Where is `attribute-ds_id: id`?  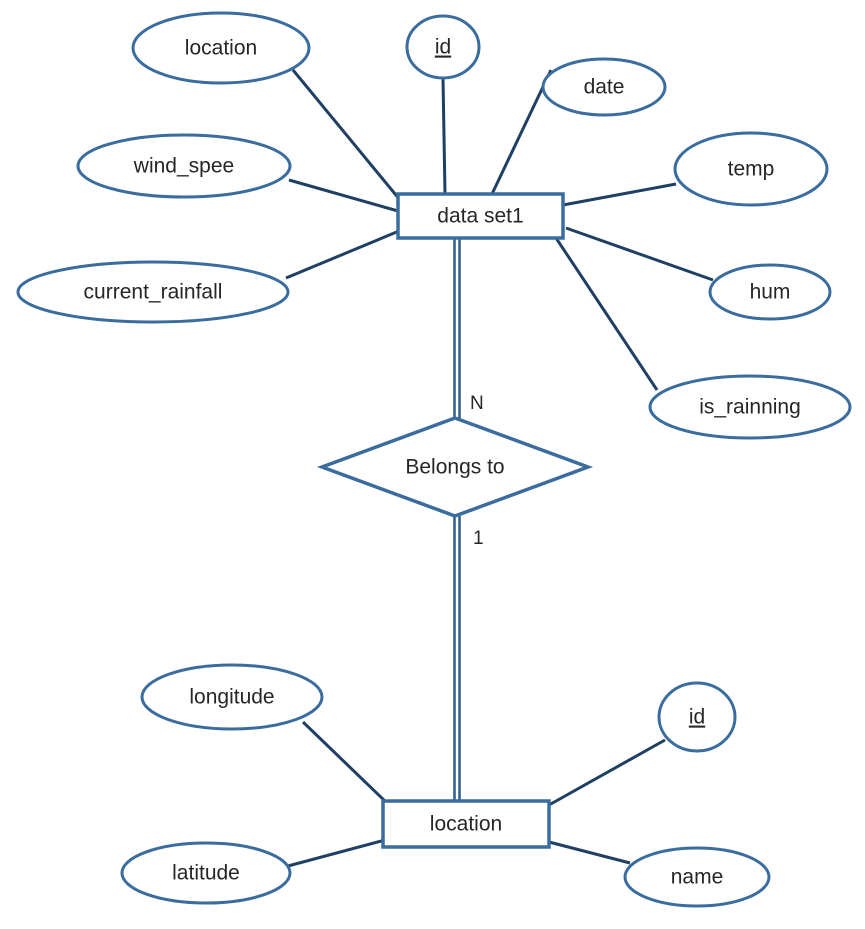 attribute-ds_id: id is located at coordinates (443, 47).